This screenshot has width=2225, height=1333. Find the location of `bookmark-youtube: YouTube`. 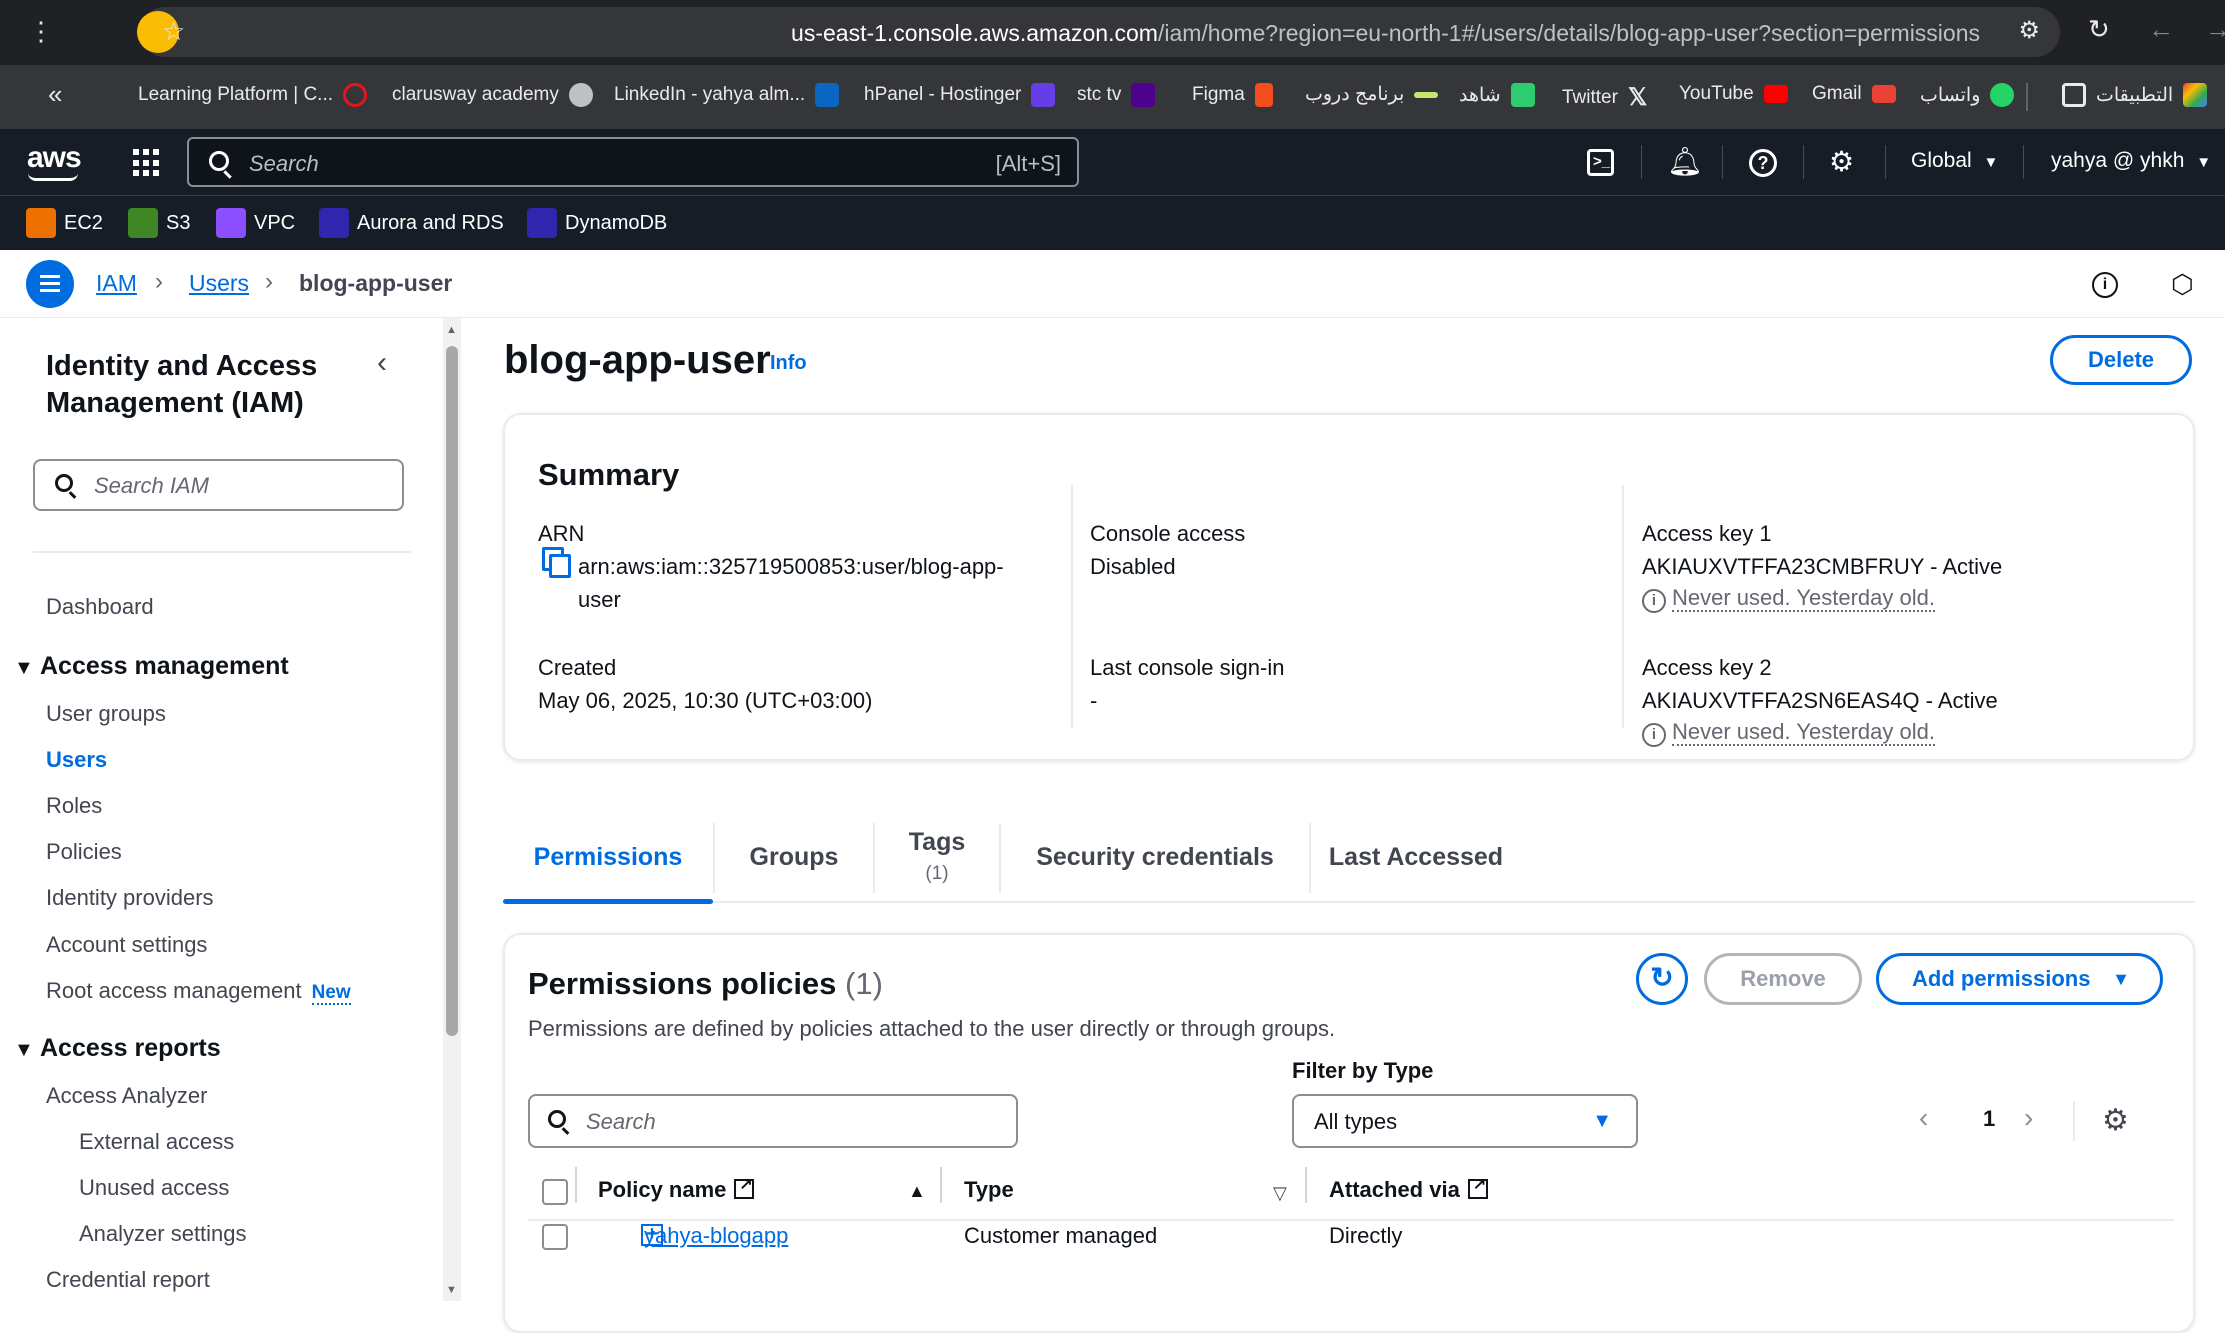

bookmark-youtube: YouTube is located at coordinates (1733, 94).